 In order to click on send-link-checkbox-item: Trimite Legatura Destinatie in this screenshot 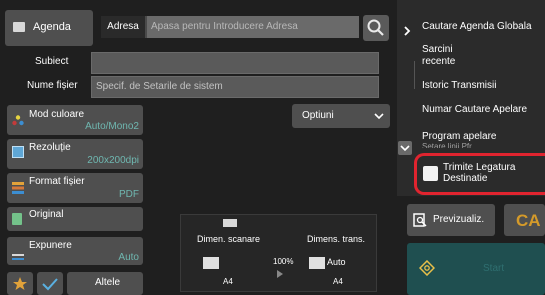, I will do `click(479, 174)`.